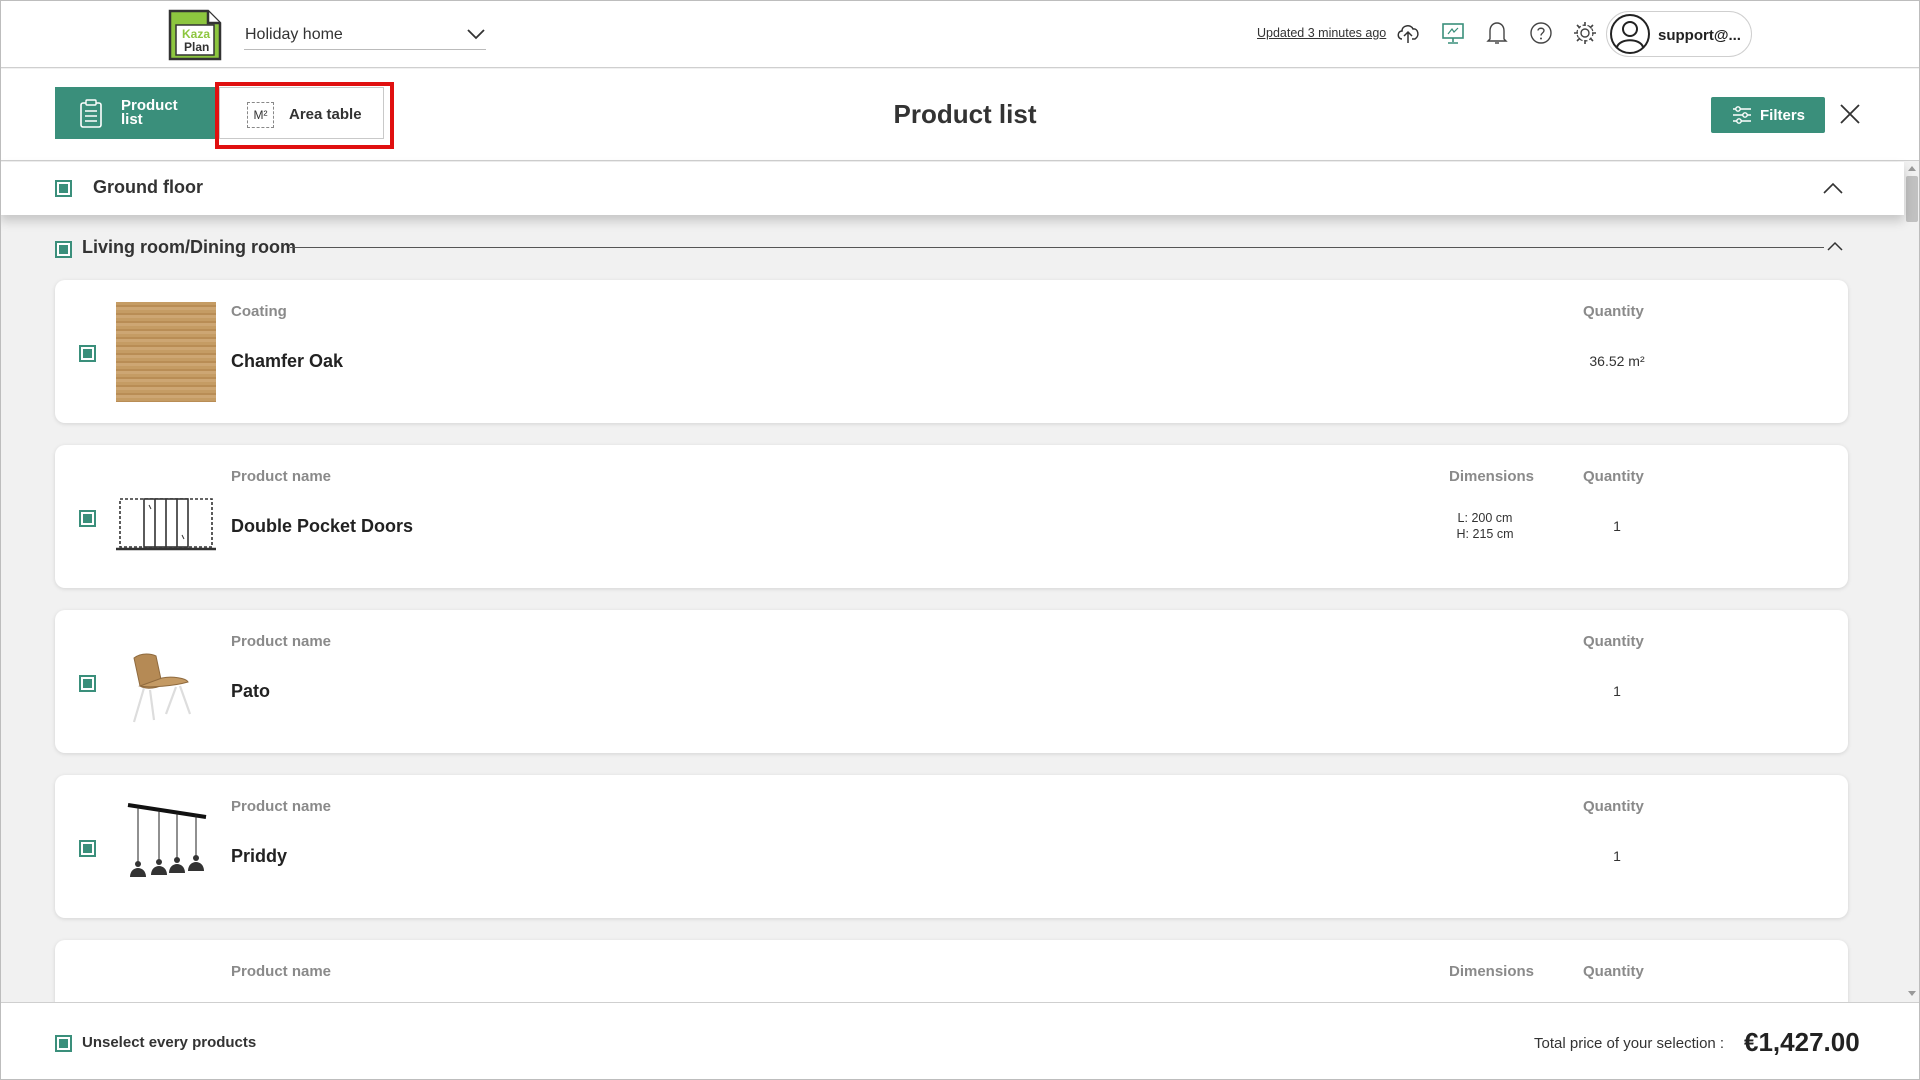  What do you see at coordinates (148, 187) in the screenshot?
I see `floor-name: Ground floor` at bounding box center [148, 187].